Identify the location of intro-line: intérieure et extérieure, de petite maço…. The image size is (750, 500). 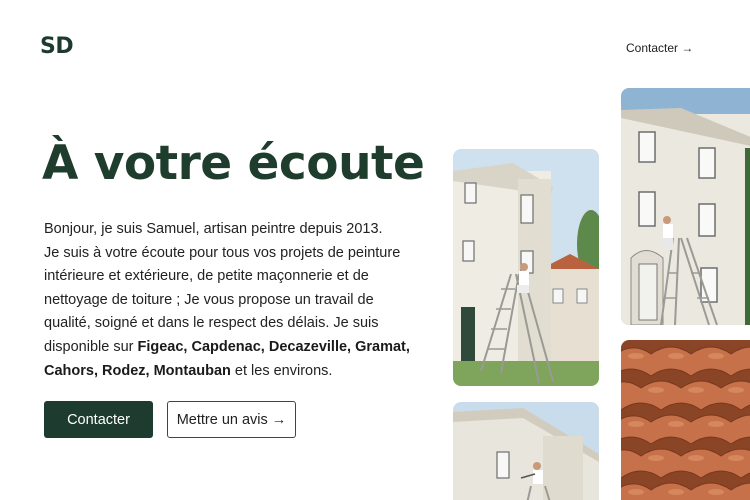
(206, 276).